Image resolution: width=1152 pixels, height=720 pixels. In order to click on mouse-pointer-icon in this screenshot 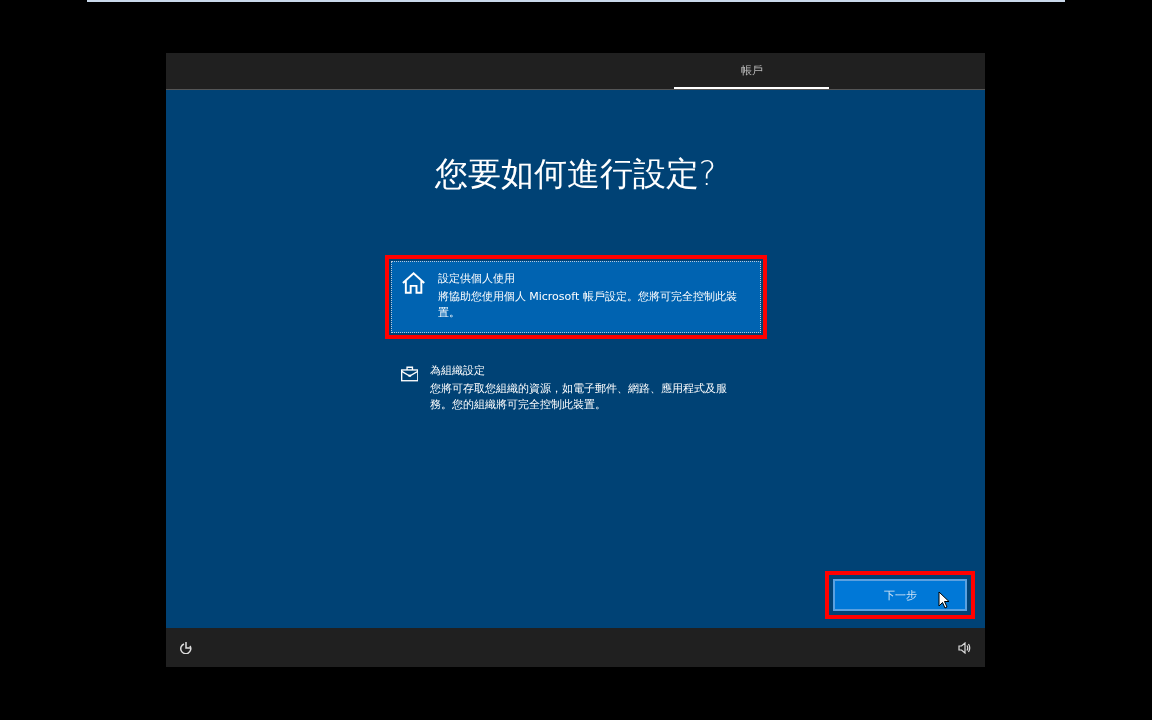, I will do `click(944, 600)`.